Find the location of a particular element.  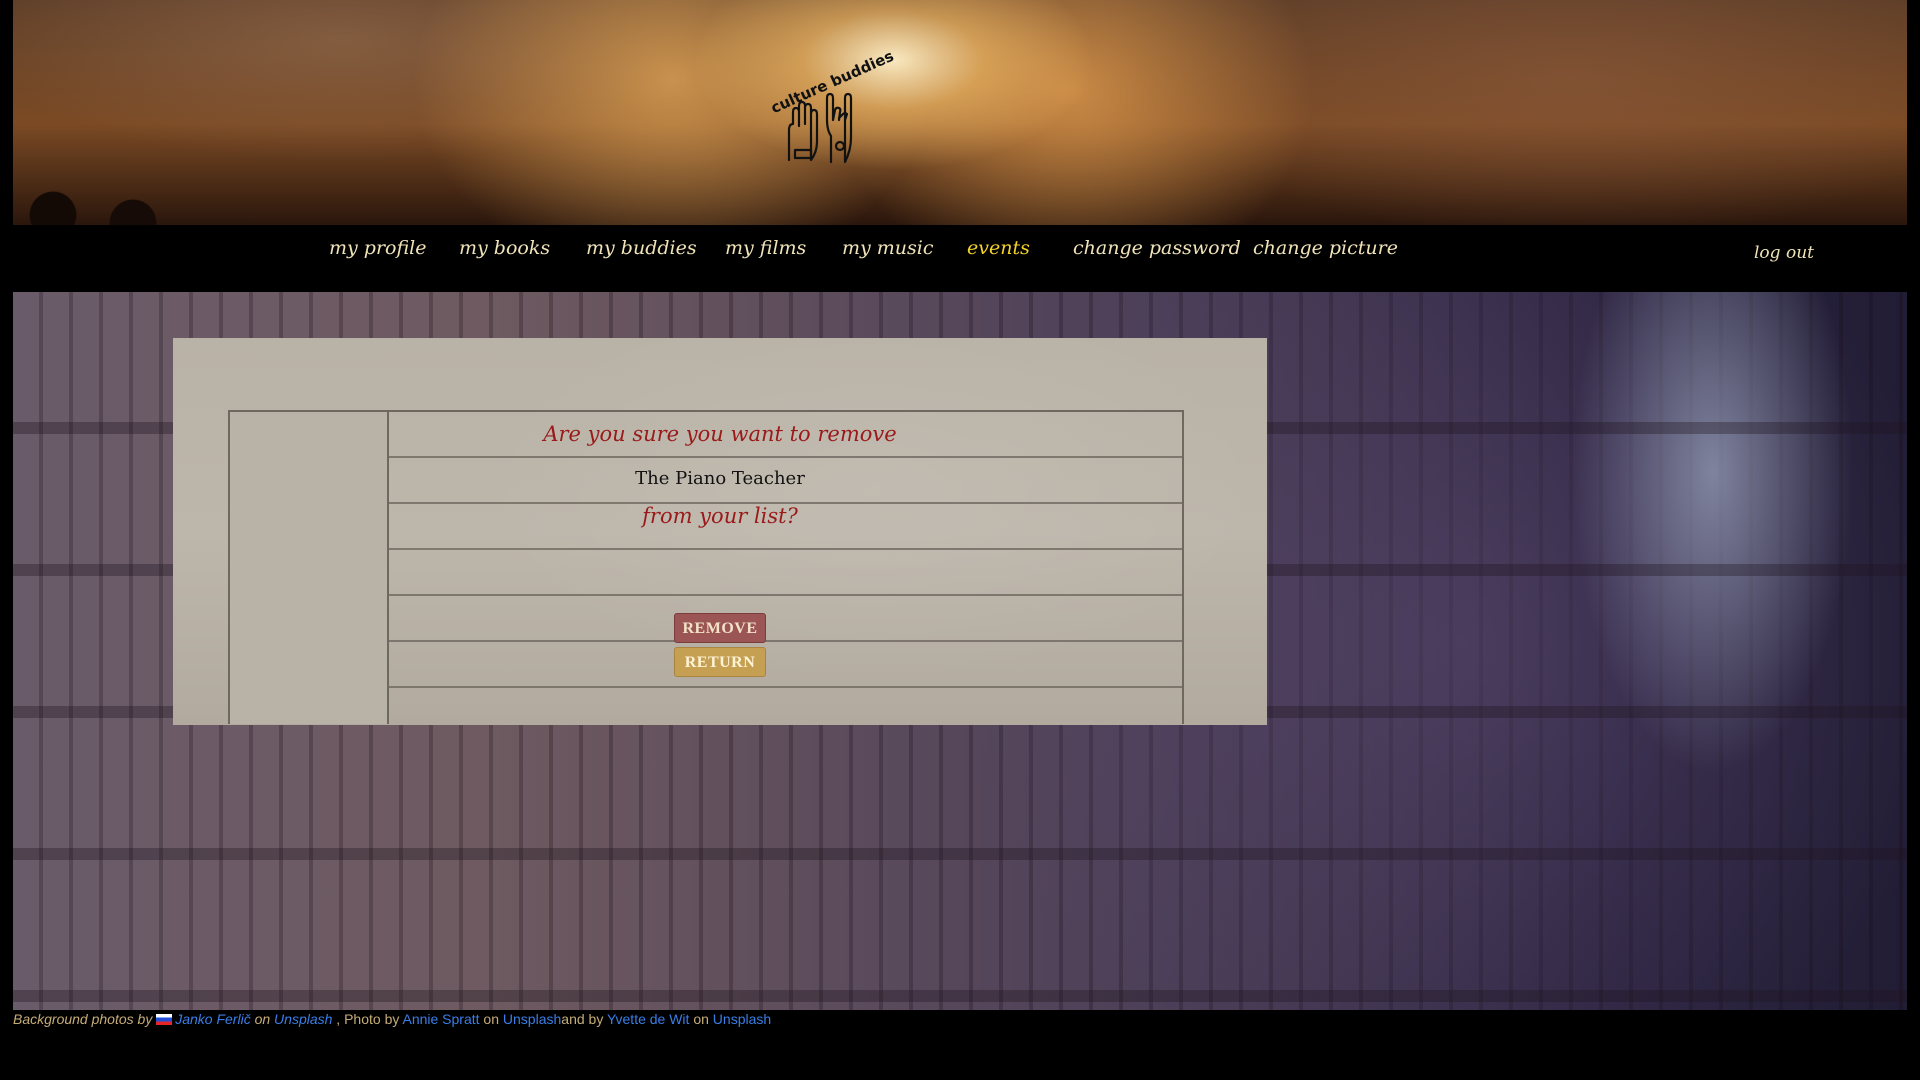

remove-button: REMOVE is located at coordinates (720, 628).